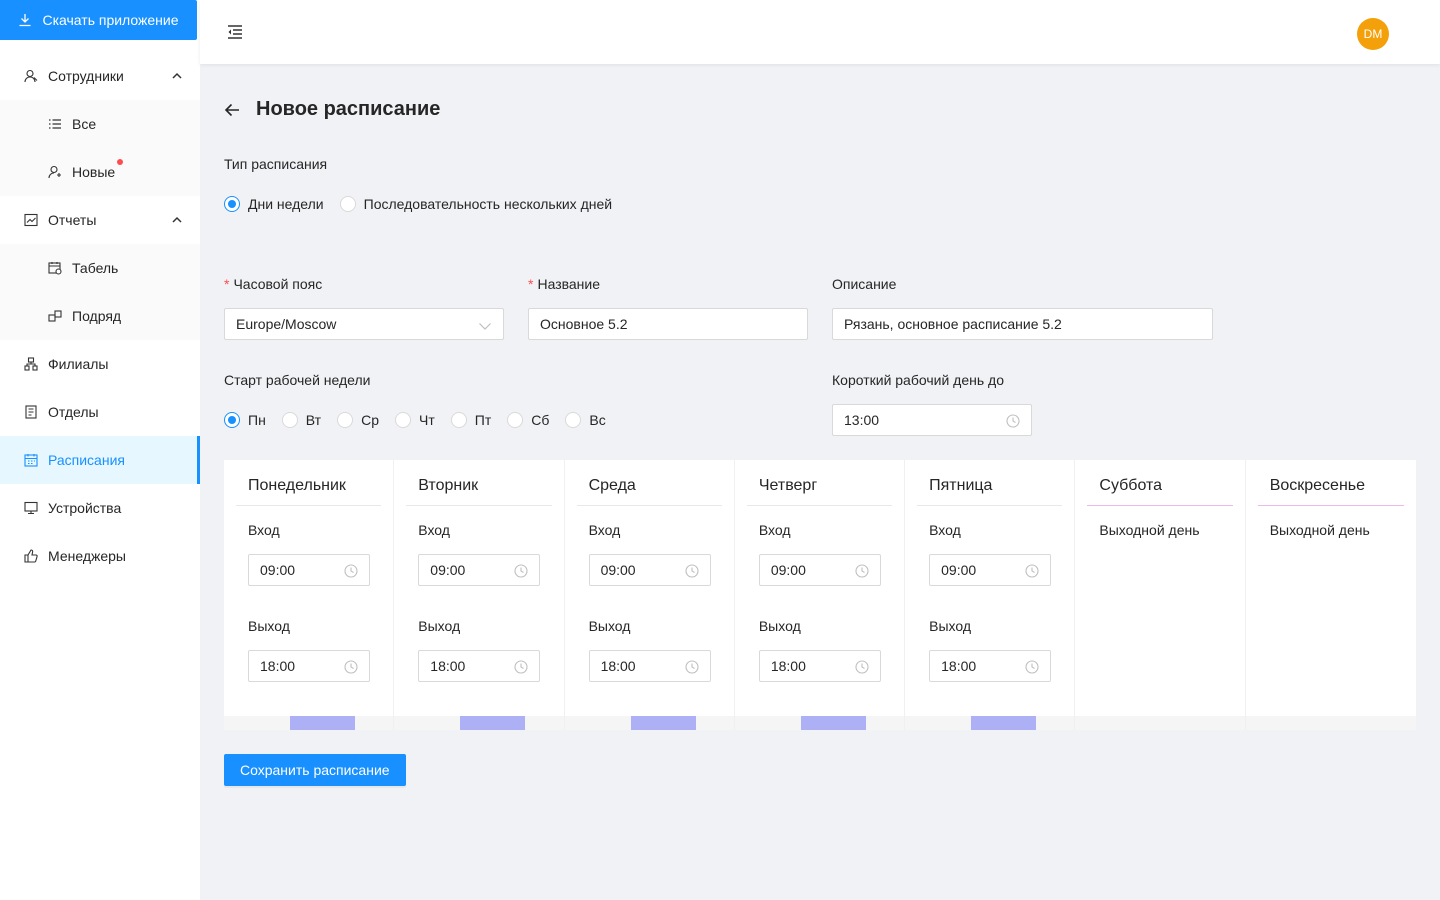 This screenshot has width=1440, height=900. What do you see at coordinates (528, 420) in the screenshot?
I see `radio-sat: Сб` at bounding box center [528, 420].